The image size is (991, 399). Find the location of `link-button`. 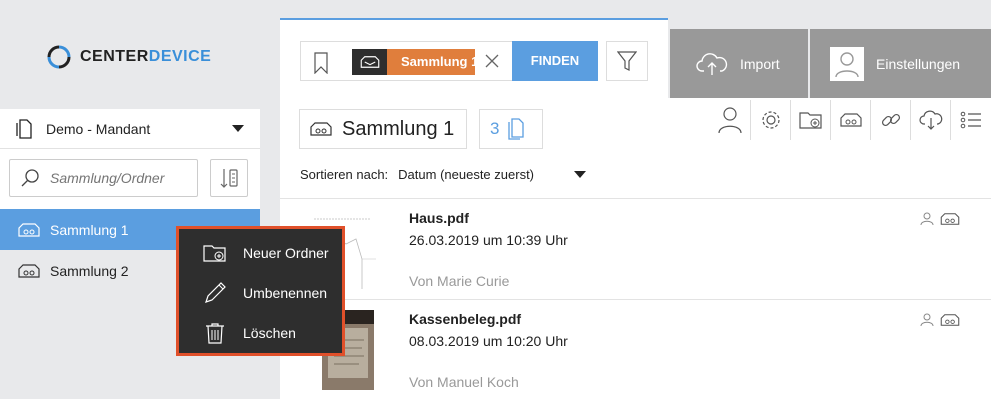

link-button is located at coordinates (890, 120).